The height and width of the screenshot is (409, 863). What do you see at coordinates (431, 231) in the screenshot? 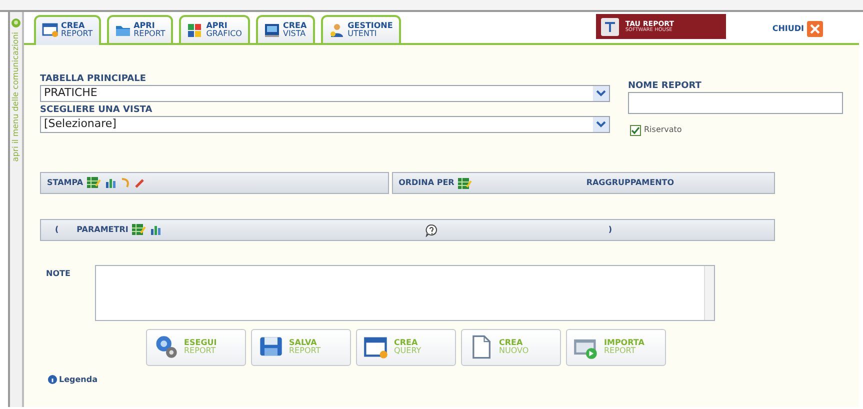
I see `help-icon` at bounding box center [431, 231].